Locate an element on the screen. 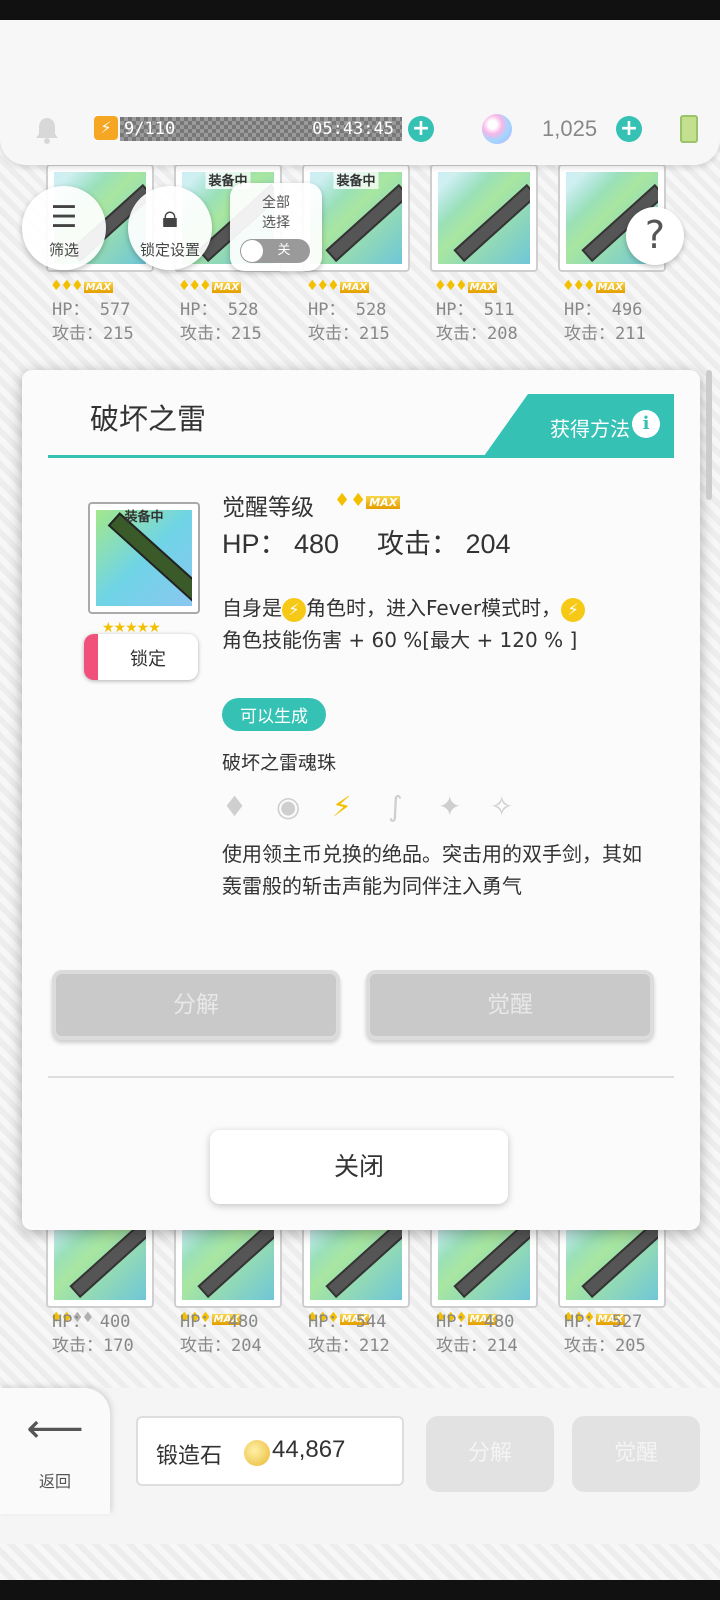 The height and width of the screenshot is (1600, 720). energy-icon: ⚡ is located at coordinates (106, 128).